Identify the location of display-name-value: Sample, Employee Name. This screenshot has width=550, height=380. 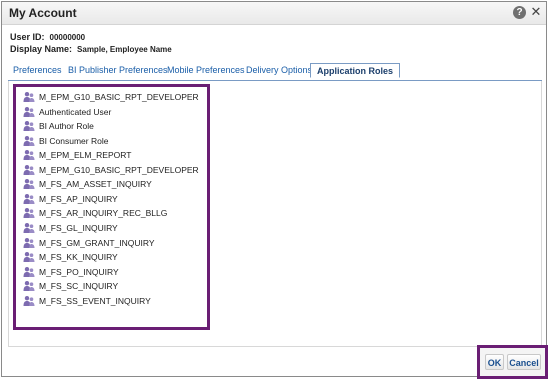
(124, 49).